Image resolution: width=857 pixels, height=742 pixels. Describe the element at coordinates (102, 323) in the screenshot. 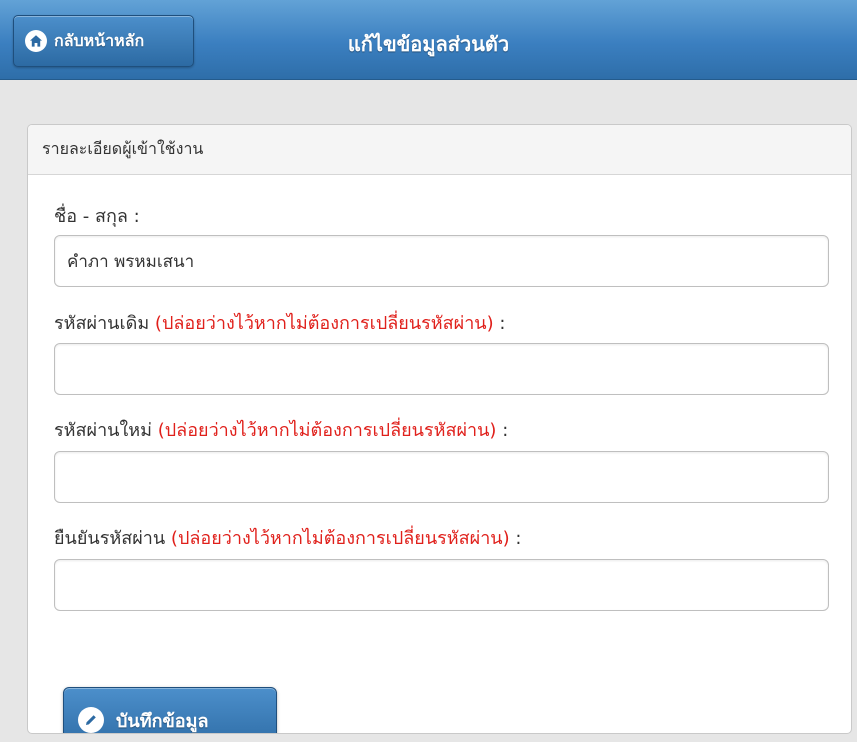

I see `old-password-label-text: รหัสผ่านเดิม` at that location.